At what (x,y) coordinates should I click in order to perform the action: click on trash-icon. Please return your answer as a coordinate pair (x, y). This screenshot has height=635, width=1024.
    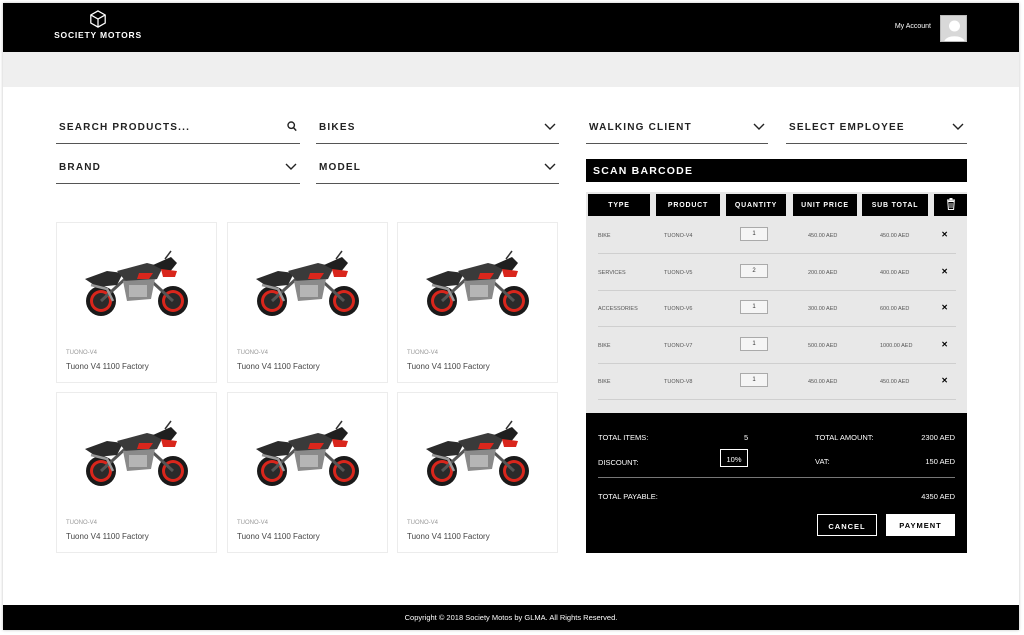
    Looking at the image, I should click on (950, 204).